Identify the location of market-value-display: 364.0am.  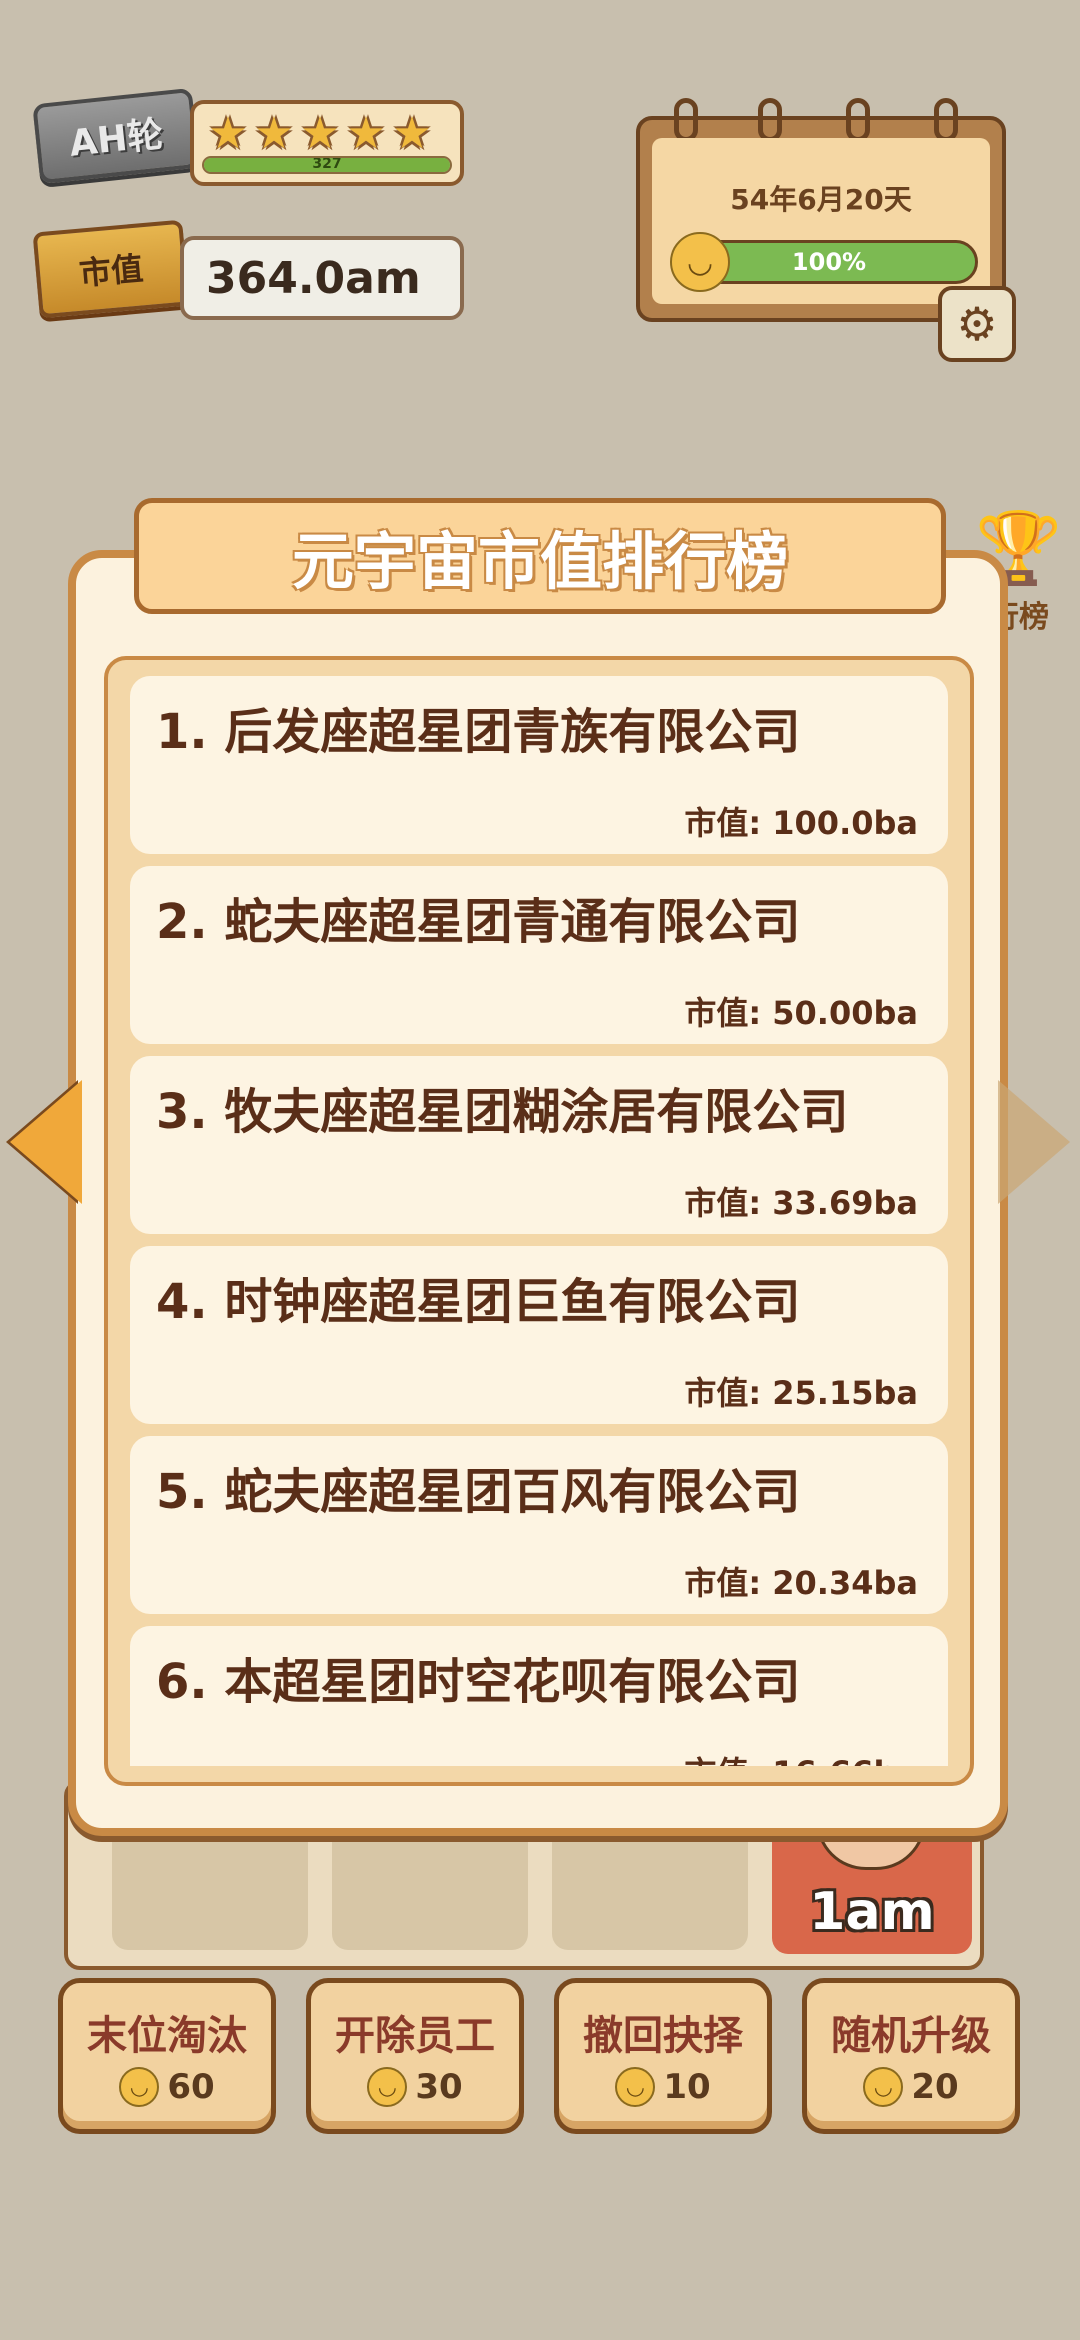
(322, 278).